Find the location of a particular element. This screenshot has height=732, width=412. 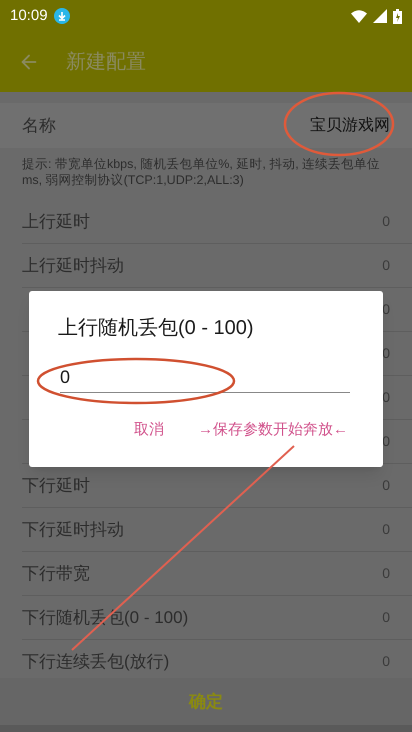

status-time: 10:09 is located at coordinates (29, 16).